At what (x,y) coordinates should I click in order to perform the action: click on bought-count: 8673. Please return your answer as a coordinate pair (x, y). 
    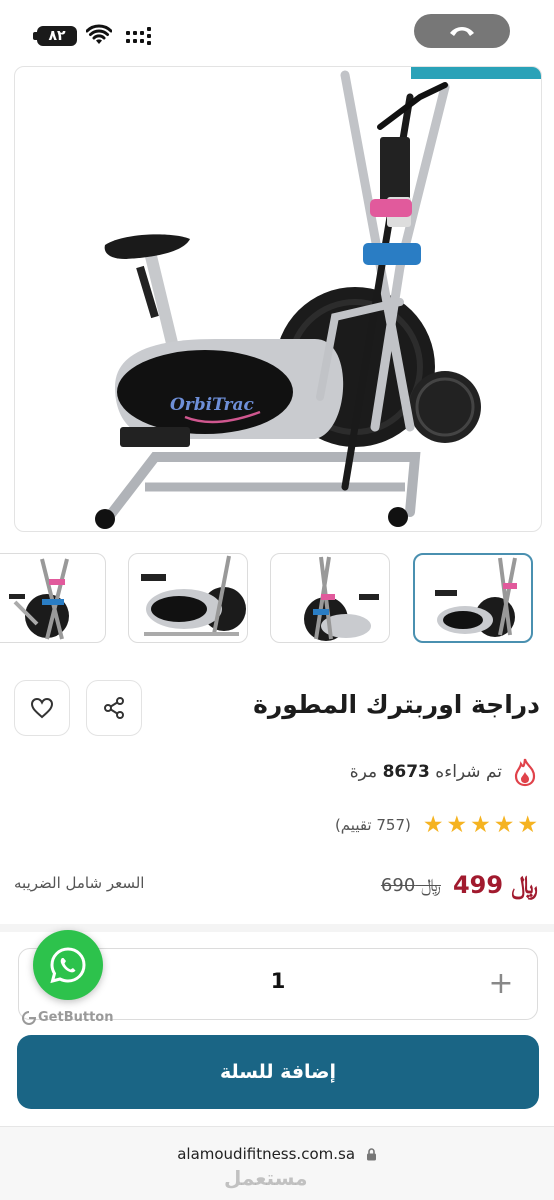
    Looking at the image, I should click on (406, 772).